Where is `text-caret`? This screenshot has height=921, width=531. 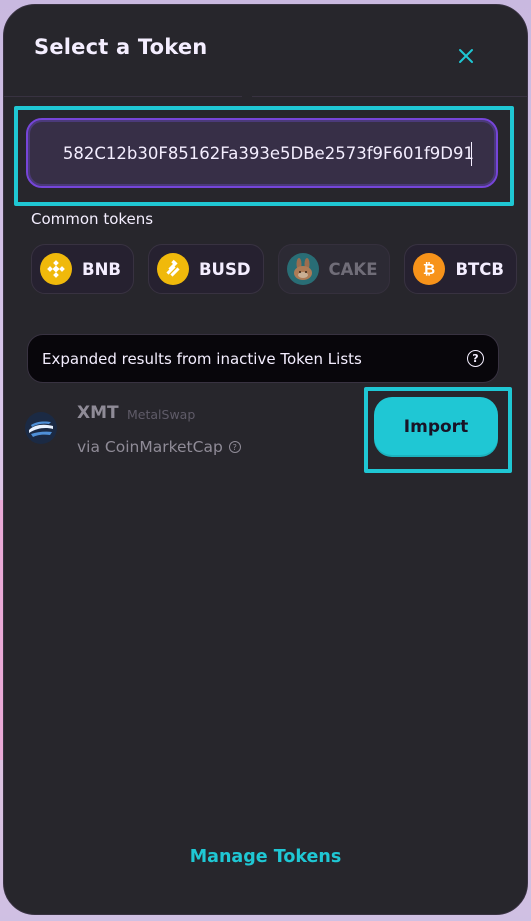
text-caret is located at coordinates (471, 154).